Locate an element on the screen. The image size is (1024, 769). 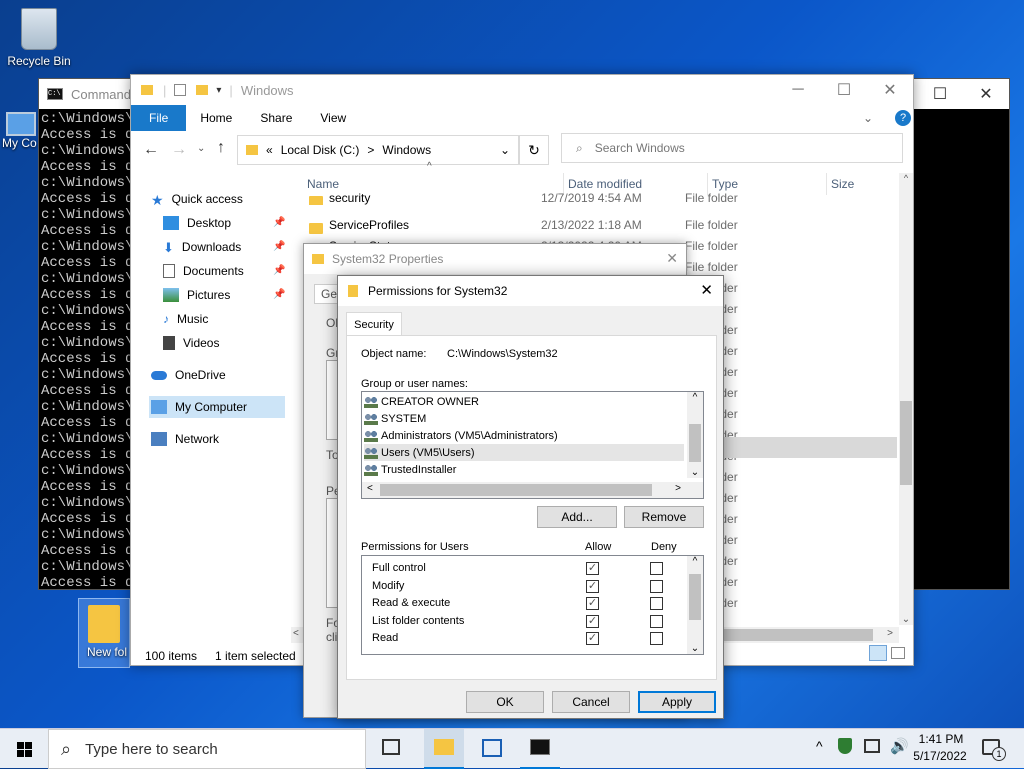
details-view-icon is located at coordinates (878, 653).